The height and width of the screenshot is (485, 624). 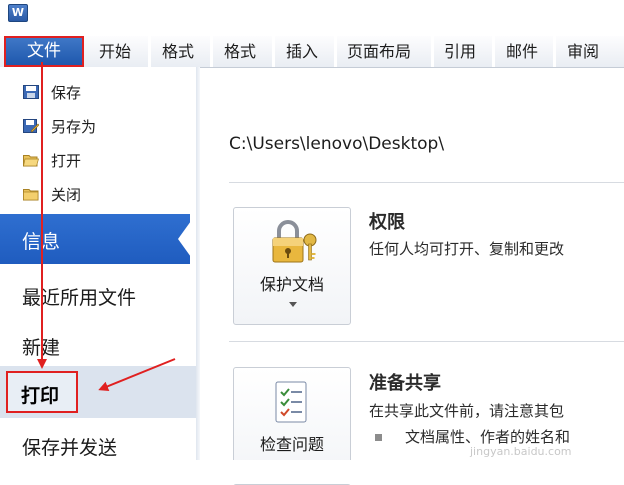 What do you see at coordinates (291, 402) in the screenshot?
I see `checklist-icon` at bounding box center [291, 402].